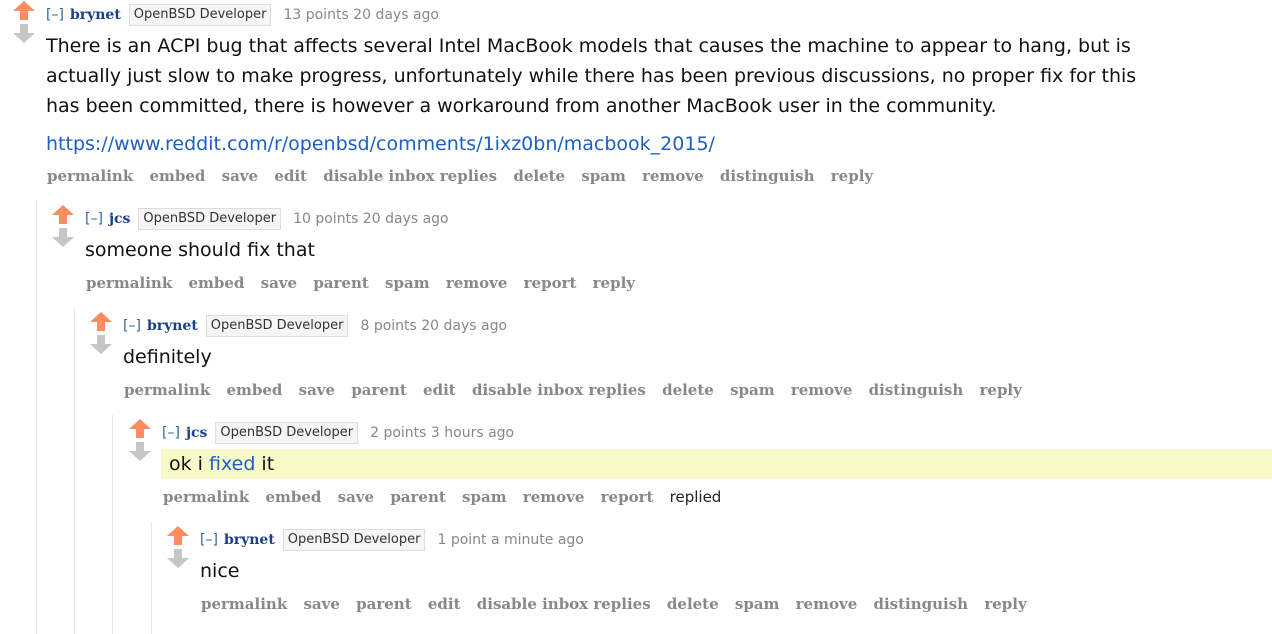  What do you see at coordinates (371, 219) in the screenshot?
I see `score-and-time: 10 points 20 days ago` at bounding box center [371, 219].